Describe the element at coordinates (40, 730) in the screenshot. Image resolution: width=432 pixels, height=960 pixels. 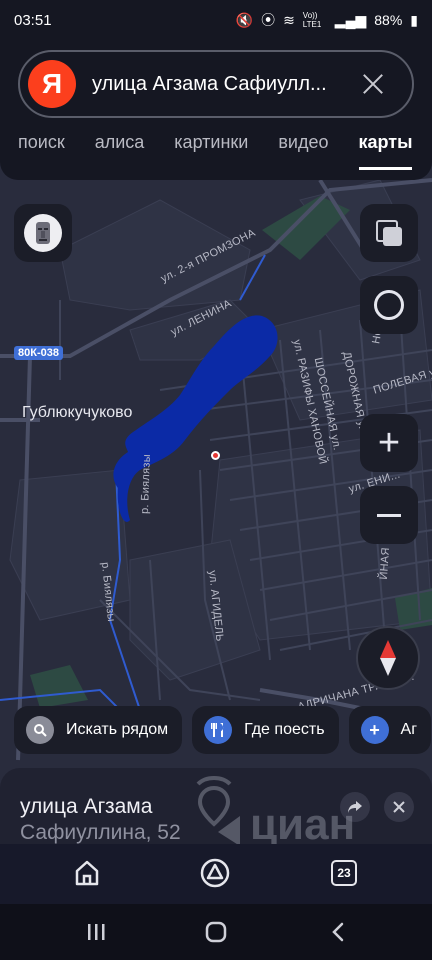
I see `search-icon` at that location.